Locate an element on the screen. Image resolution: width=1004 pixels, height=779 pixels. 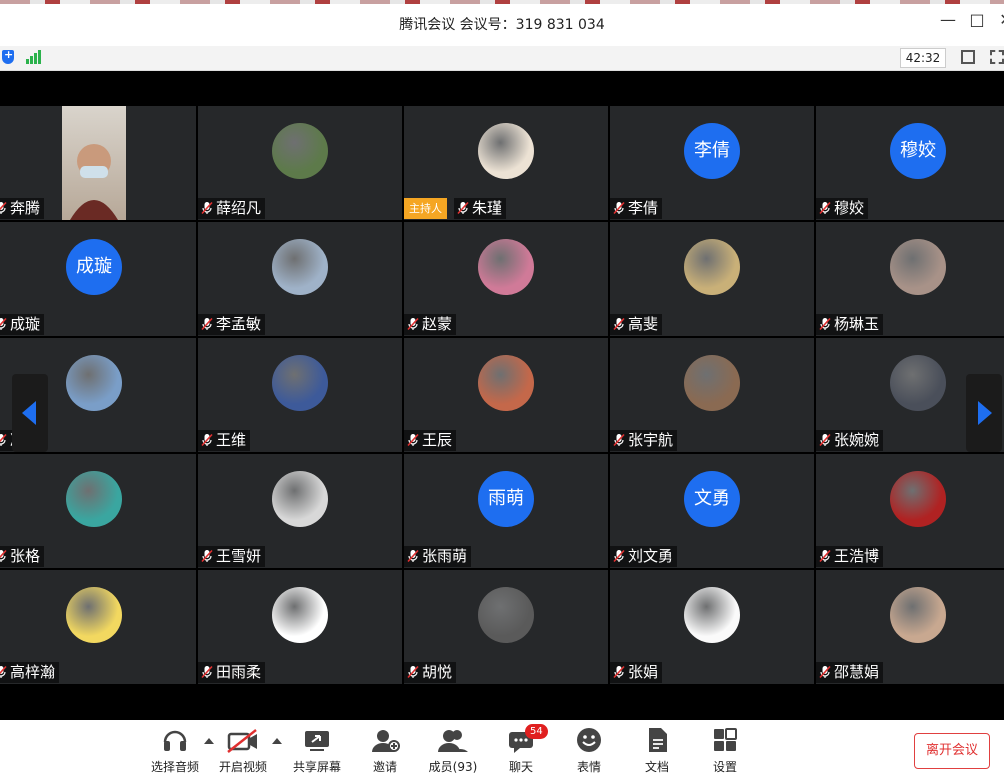
participant-tile: 李孟敏 is located at coordinates (300, 279).